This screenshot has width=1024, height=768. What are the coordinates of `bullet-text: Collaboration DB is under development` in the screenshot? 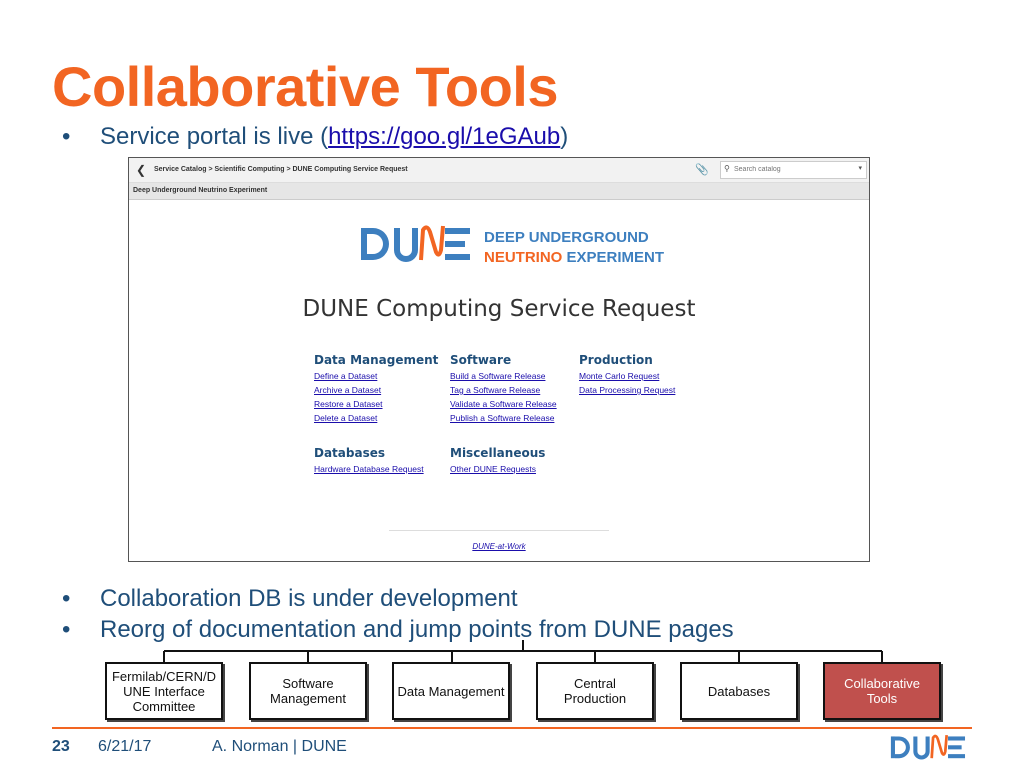 It's located at (309, 598).